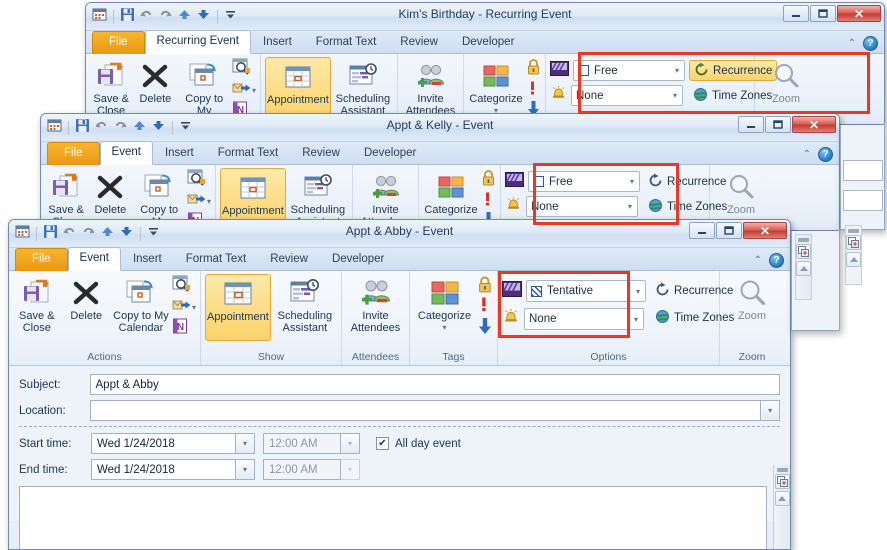  I want to click on titlebar-recurring-event: Kim's Birthday - Recurring Event ✕, so click(485, 17).